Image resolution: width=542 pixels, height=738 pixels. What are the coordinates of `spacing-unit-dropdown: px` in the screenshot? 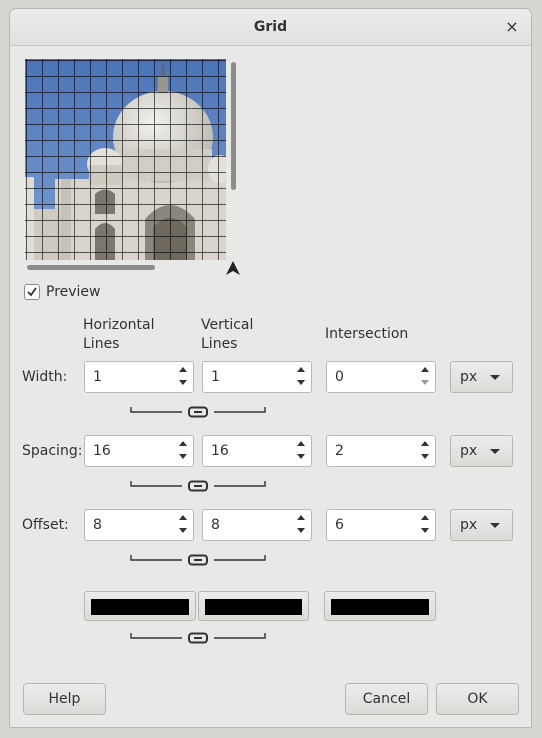 It's located at (481, 451).